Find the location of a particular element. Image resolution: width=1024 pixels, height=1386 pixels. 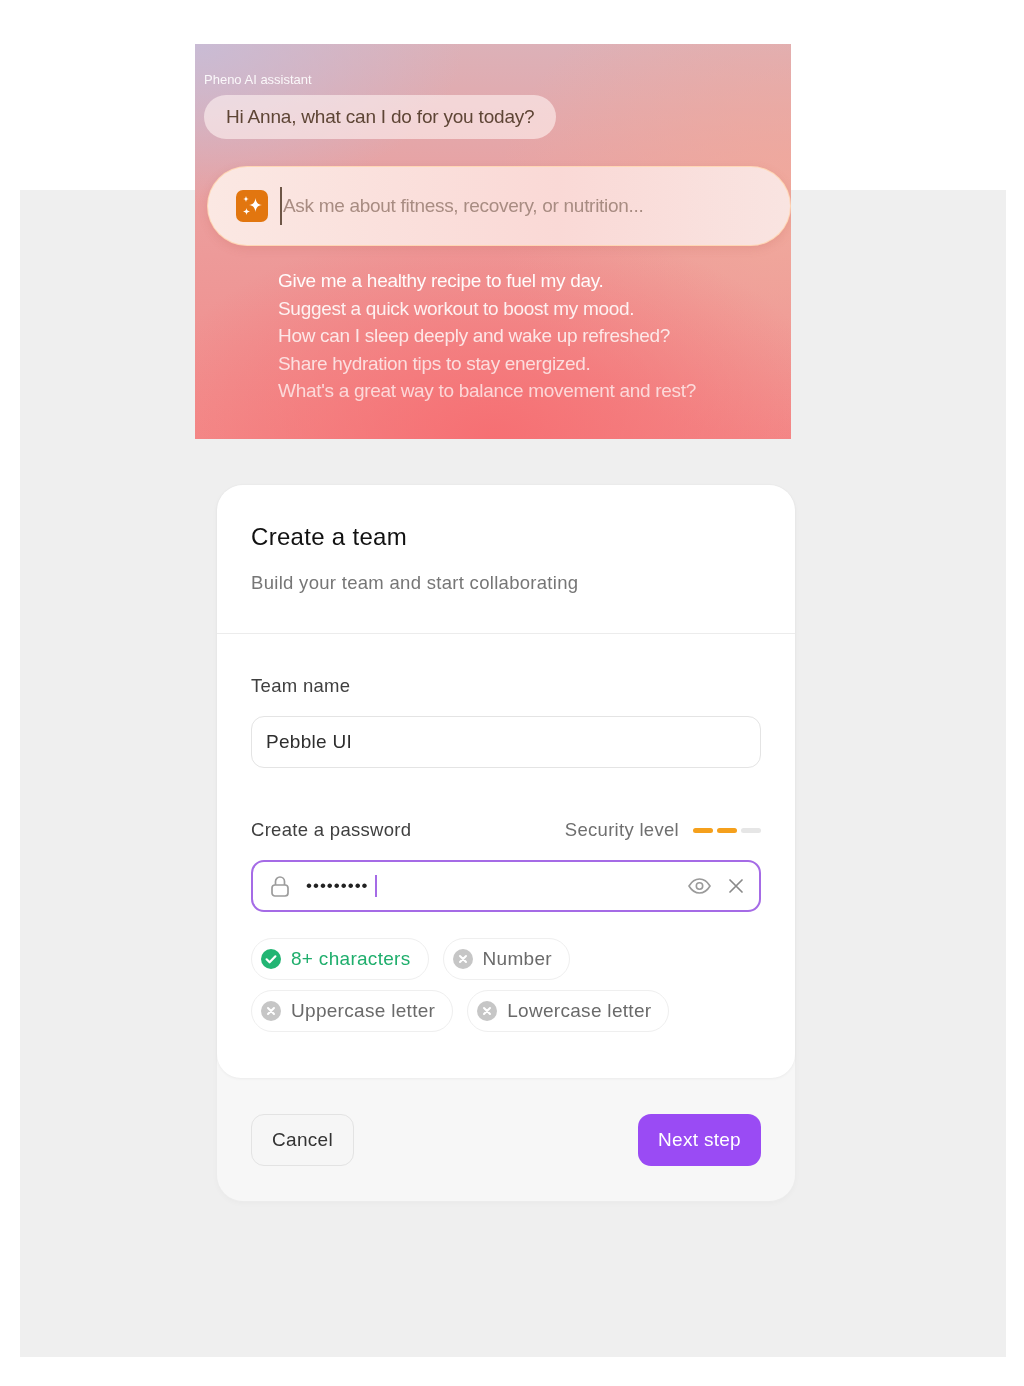

team-name-field: Pebble UI is located at coordinates (506, 742).